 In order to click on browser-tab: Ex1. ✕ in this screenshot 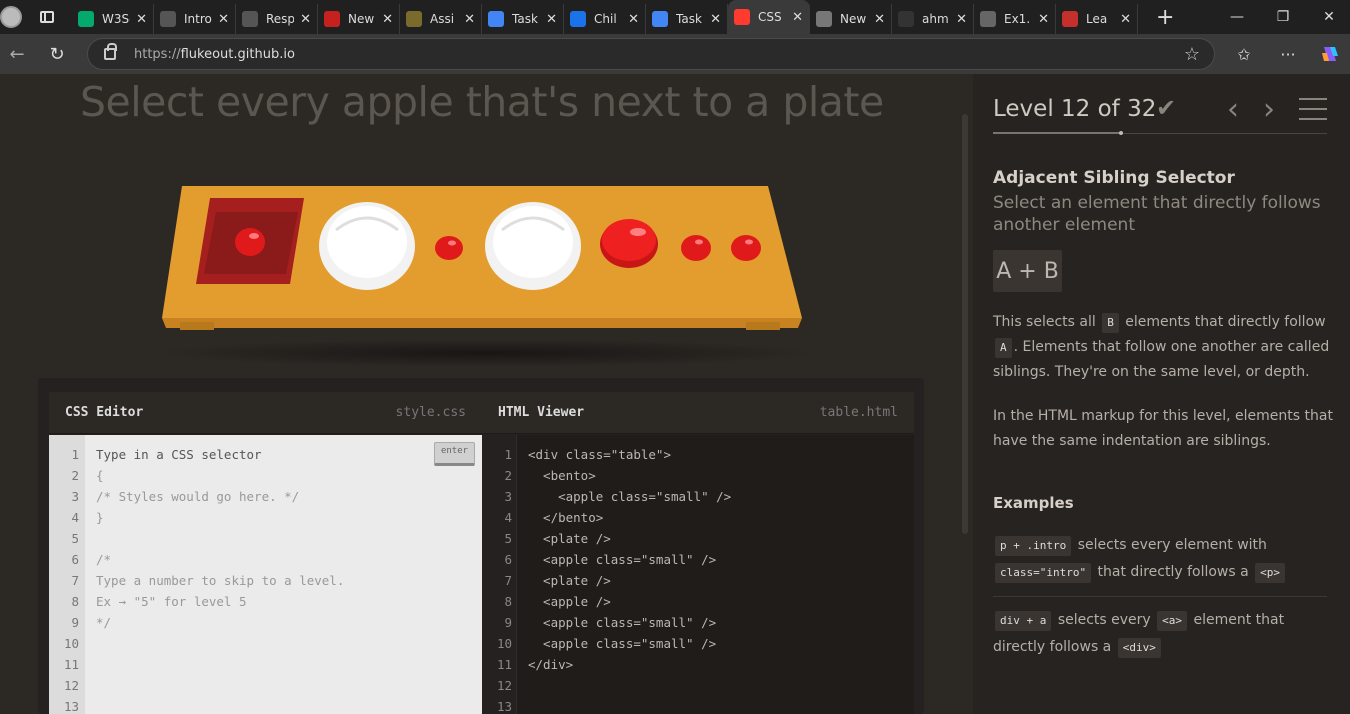, I will do `click(1015, 19)`.